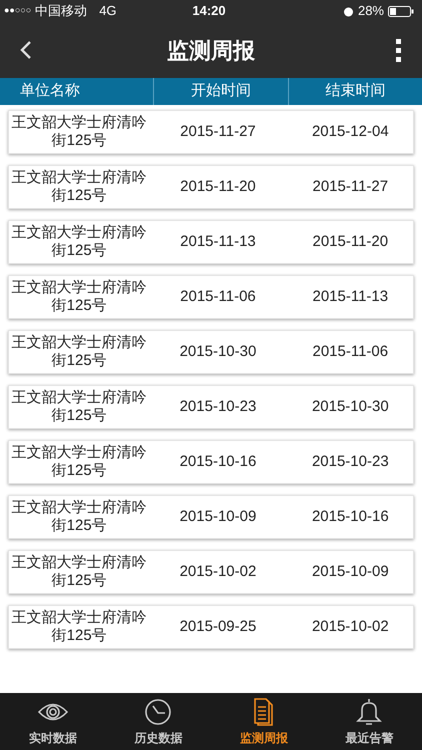 This screenshot has width=422, height=750. I want to click on end-date: 2015-11-13, so click(351, 296).